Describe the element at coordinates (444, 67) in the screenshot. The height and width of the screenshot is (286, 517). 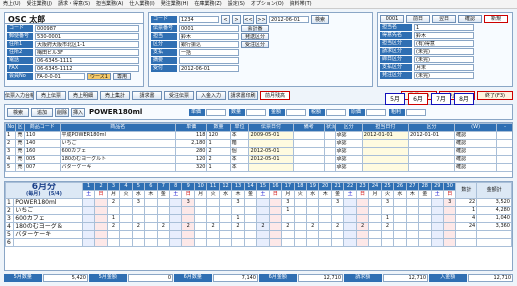
I see `right-field: 月末` at that location.